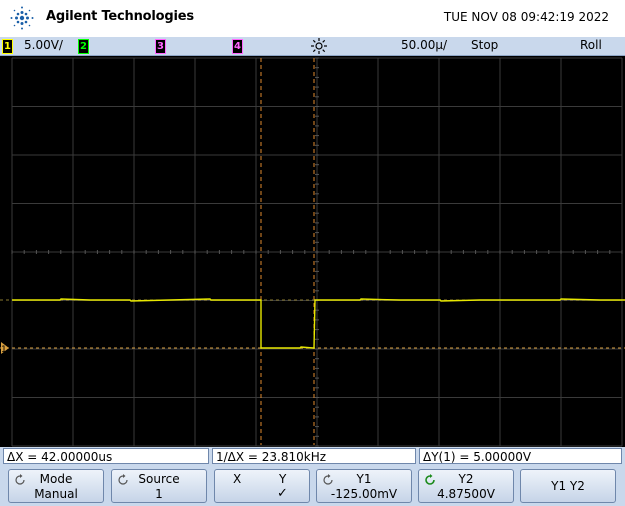 The image size is (625, 506). What do you see at coordinates (159, 479) in the screenshot?
I see `source-label: Source` at bounding box center [159, 479].